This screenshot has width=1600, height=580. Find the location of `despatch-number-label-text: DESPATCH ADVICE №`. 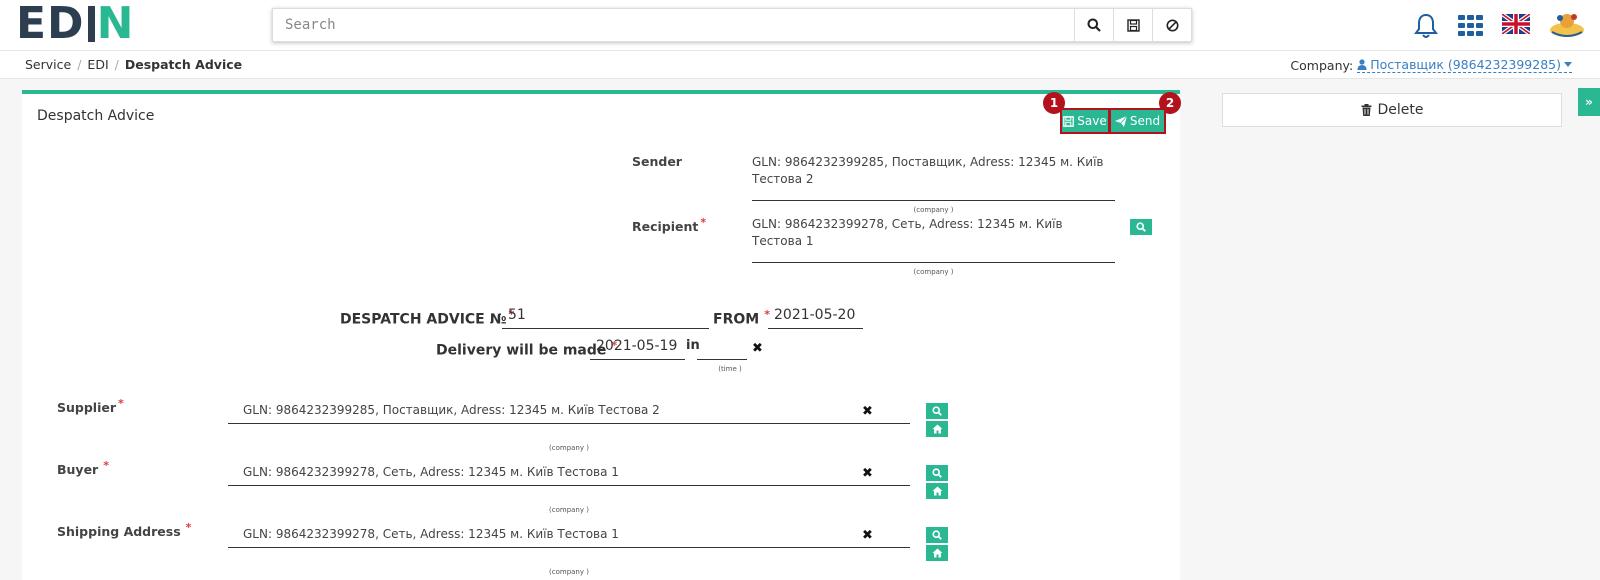

despatch-number-label-text: DESPATCH ADVICE № is located at coordinates (423, 319).